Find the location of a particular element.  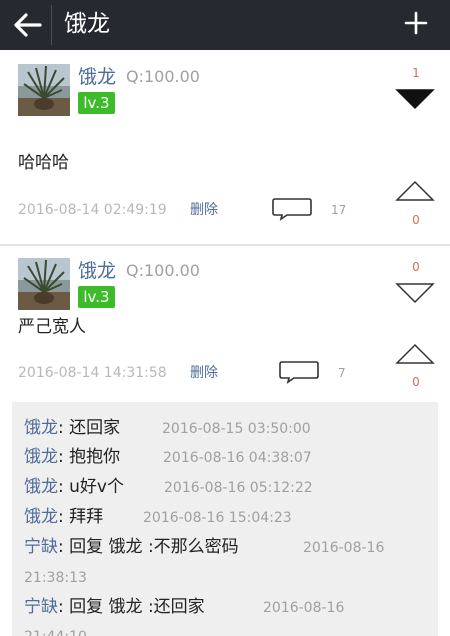

reply-item: 饿龙: 抱抱你 is located at coordinates (72, 457).